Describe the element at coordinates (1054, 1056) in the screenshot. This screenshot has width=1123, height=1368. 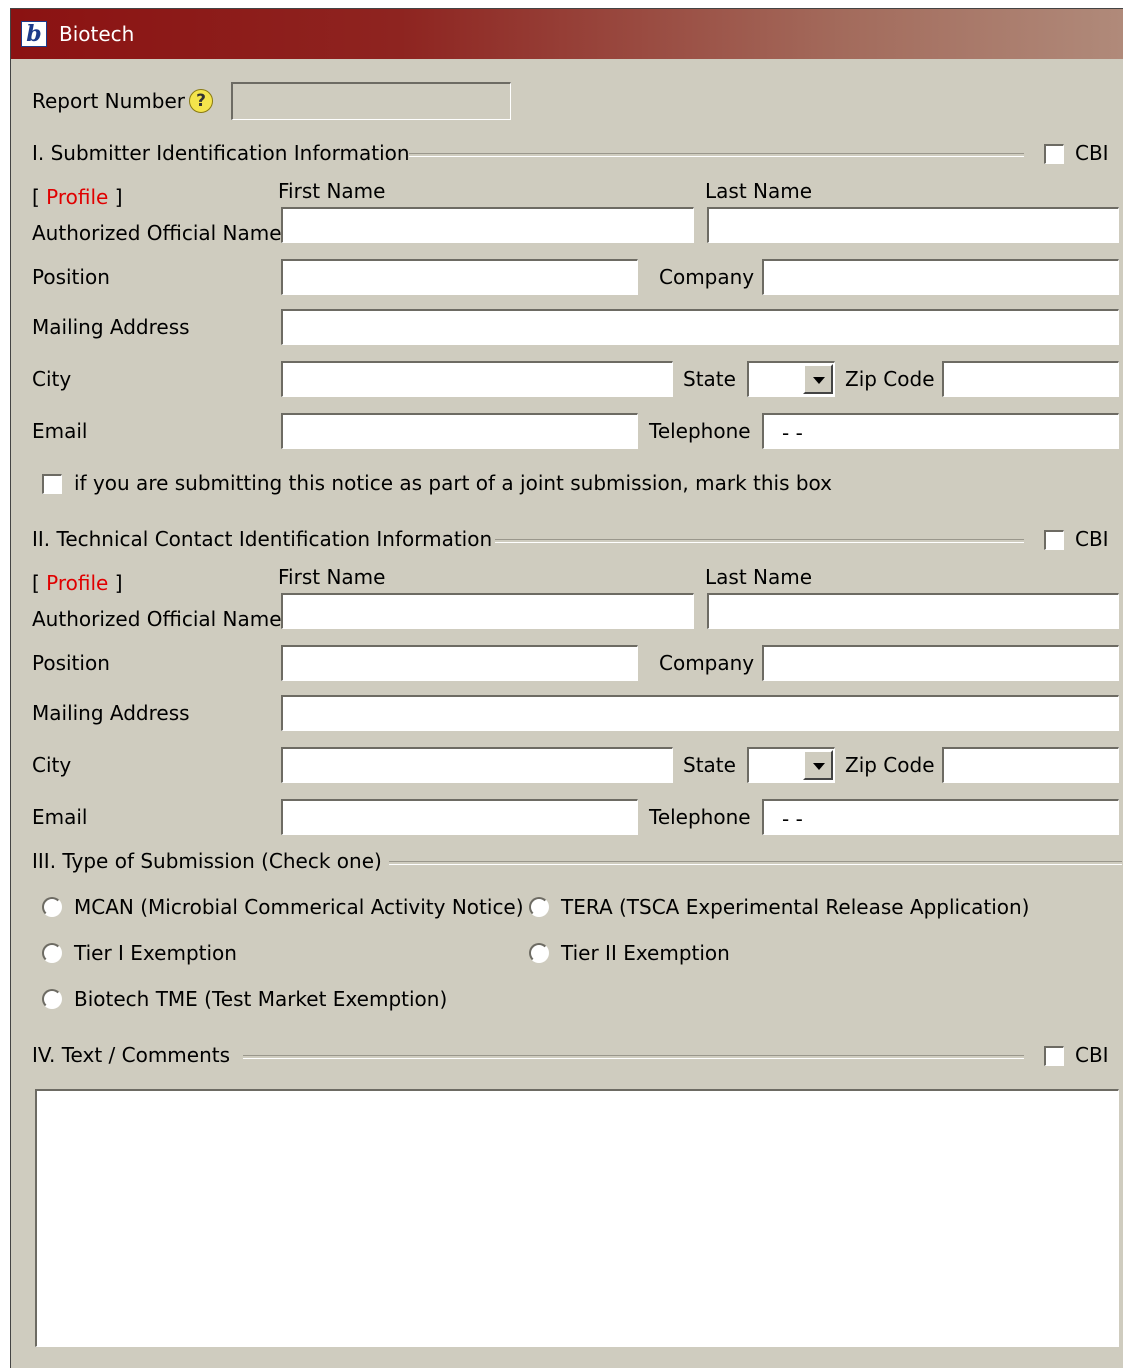
I see `section-4-cbi-checkbox` at that location.